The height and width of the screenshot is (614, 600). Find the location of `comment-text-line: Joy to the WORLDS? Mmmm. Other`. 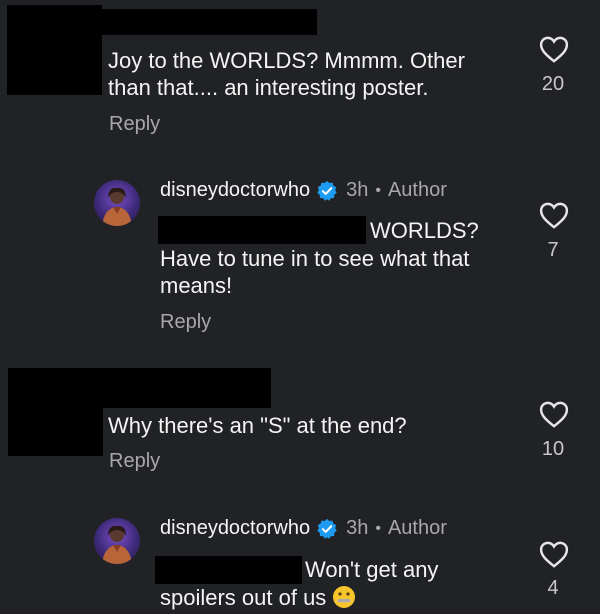

comment-text-line: Joy to the WORLDS? Mmmm. Other is located at coordinates (286, 60).